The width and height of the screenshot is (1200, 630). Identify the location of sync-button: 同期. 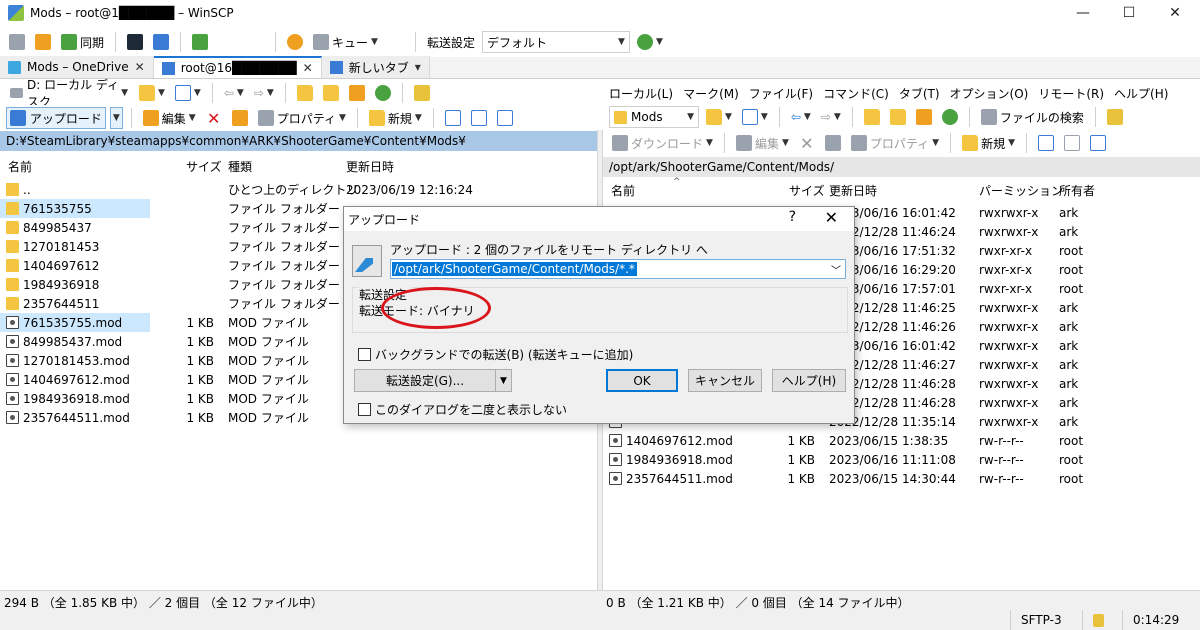
(82, 42).